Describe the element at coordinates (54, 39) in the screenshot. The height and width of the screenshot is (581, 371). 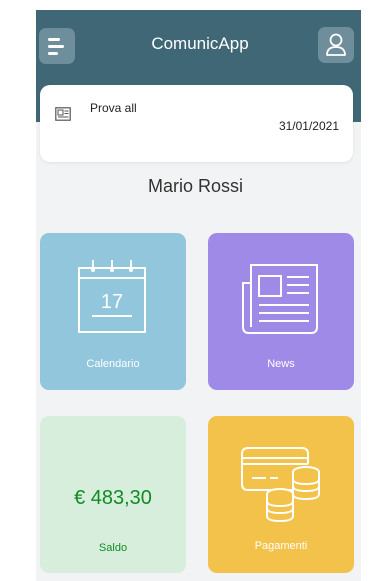
I see `menu-icon` at that location.